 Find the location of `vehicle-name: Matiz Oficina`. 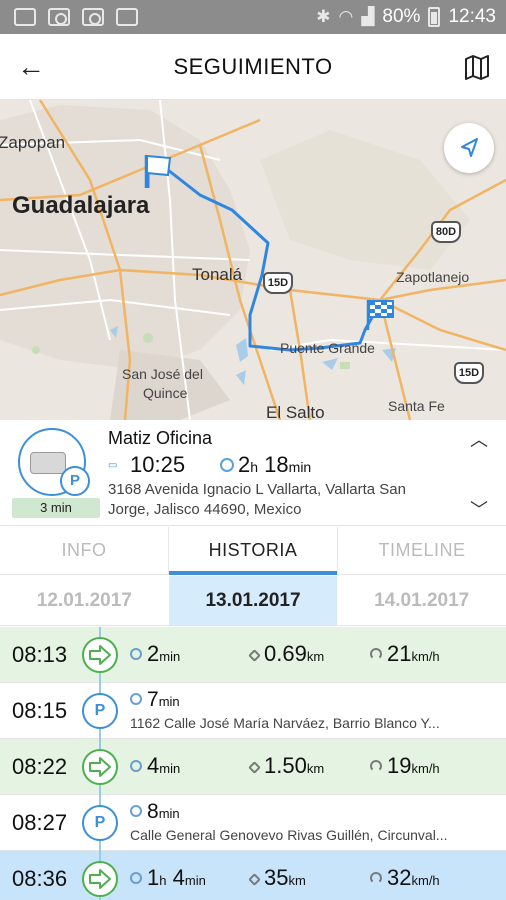

vehicle-name: Matiz Oficina is located at coordinates (160, 438).